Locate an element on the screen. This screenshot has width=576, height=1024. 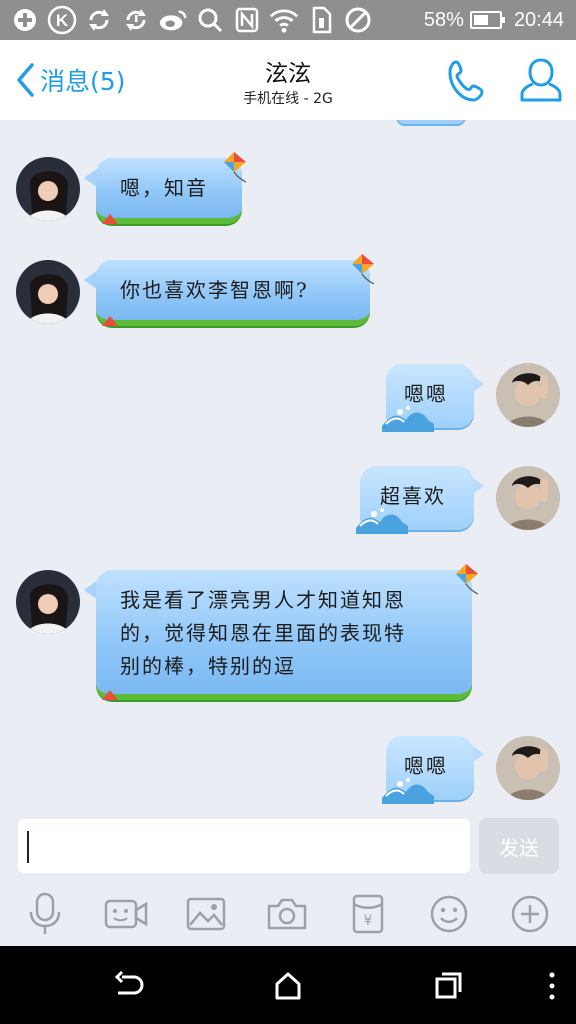
svg-text: K is located at coordinates (62, 20).